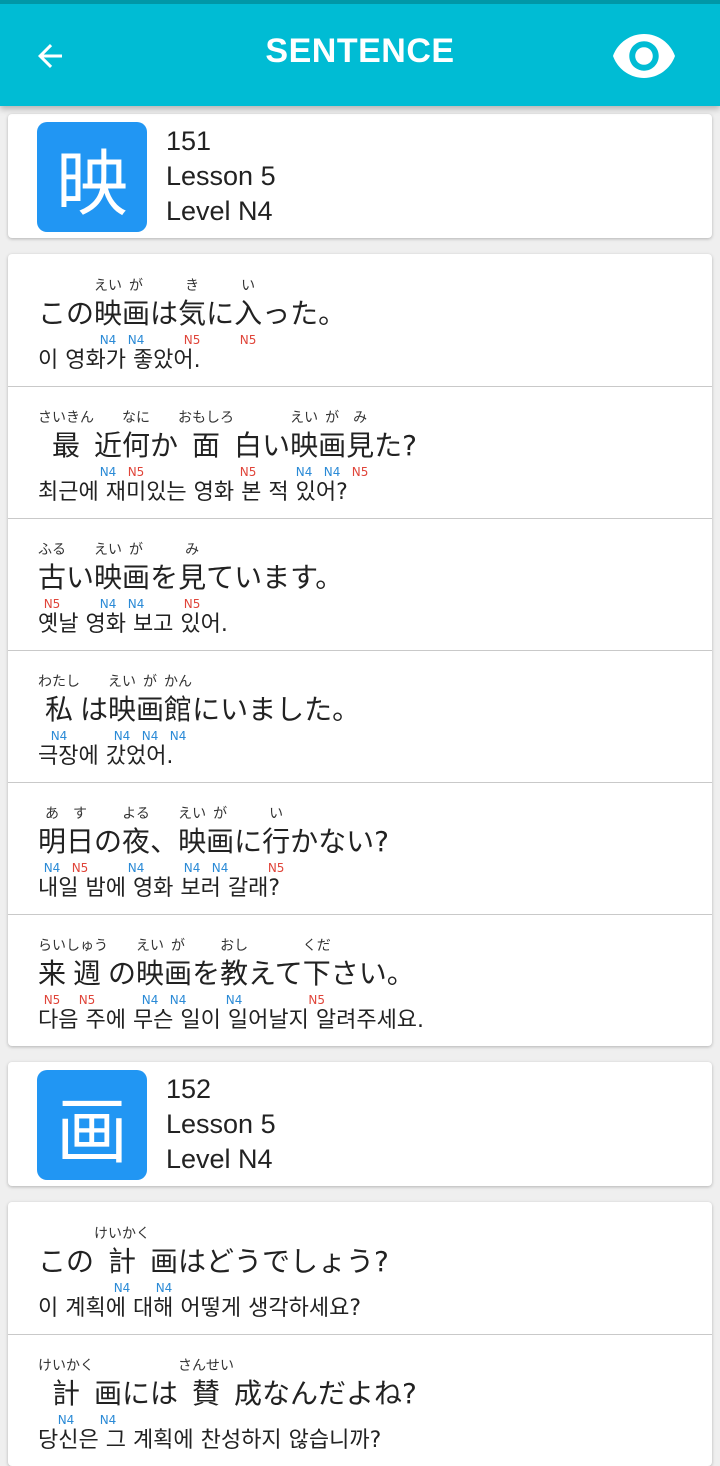 Image resolution: width=720 pixels, height=1466 pixels. I want to click on kanji-number: 152, so click(189, 1089).